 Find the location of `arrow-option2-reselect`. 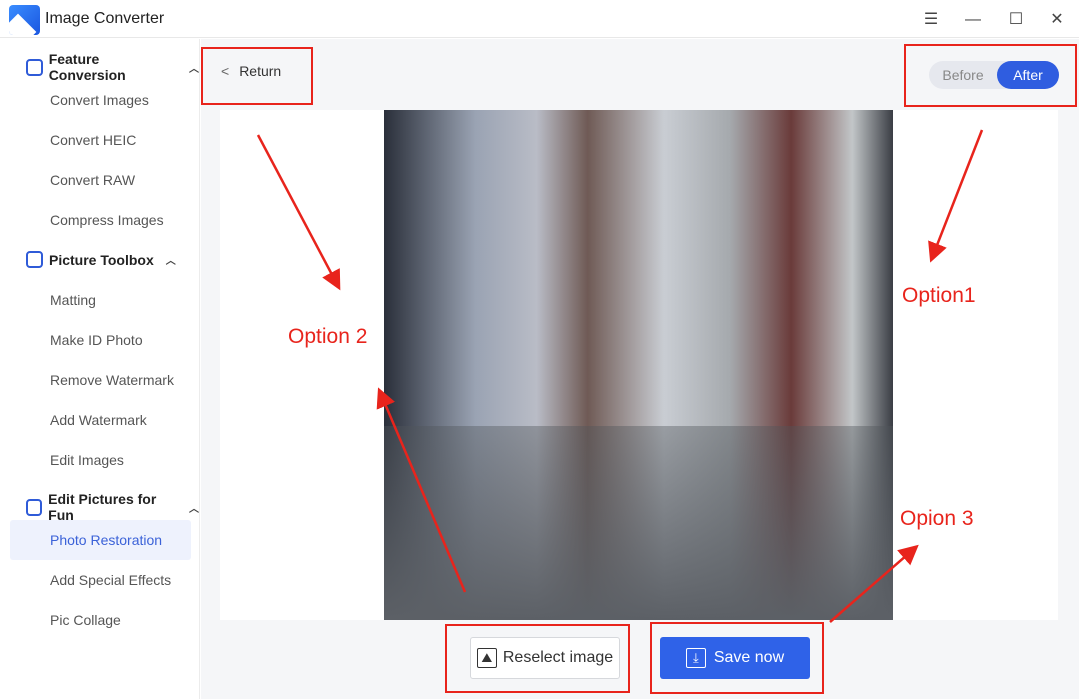

arrow-option2-reselect is located at coordinates (421, 490).